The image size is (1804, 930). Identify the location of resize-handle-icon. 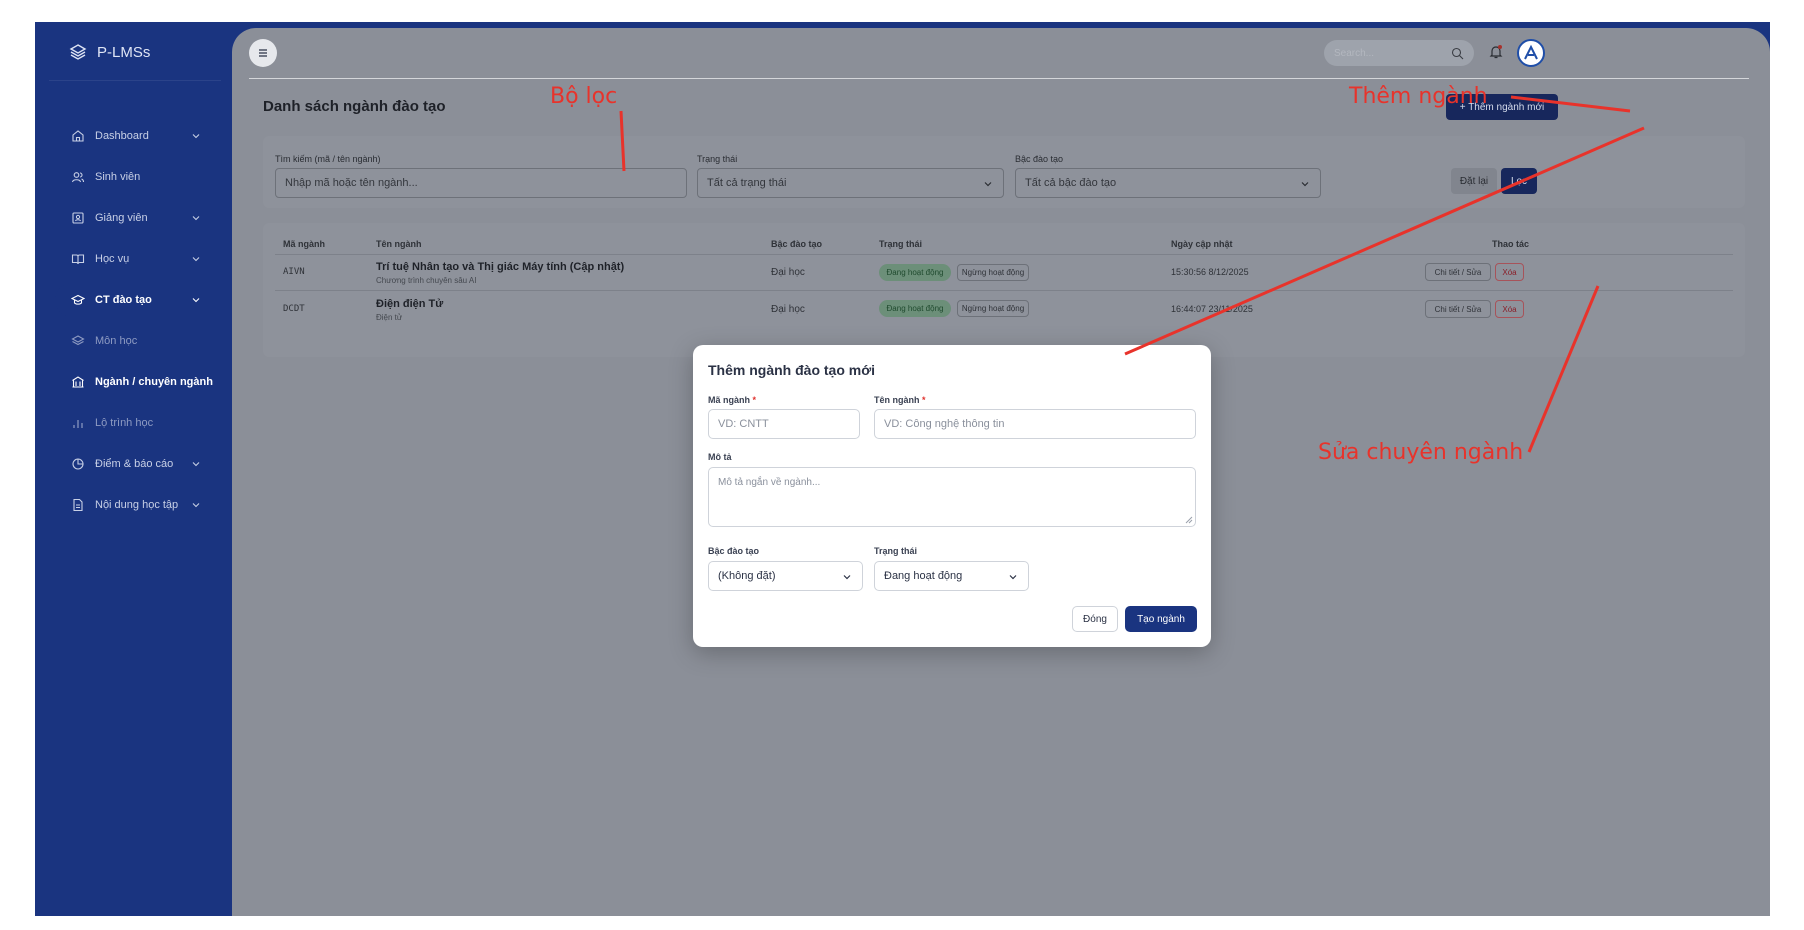
(1189, 520).